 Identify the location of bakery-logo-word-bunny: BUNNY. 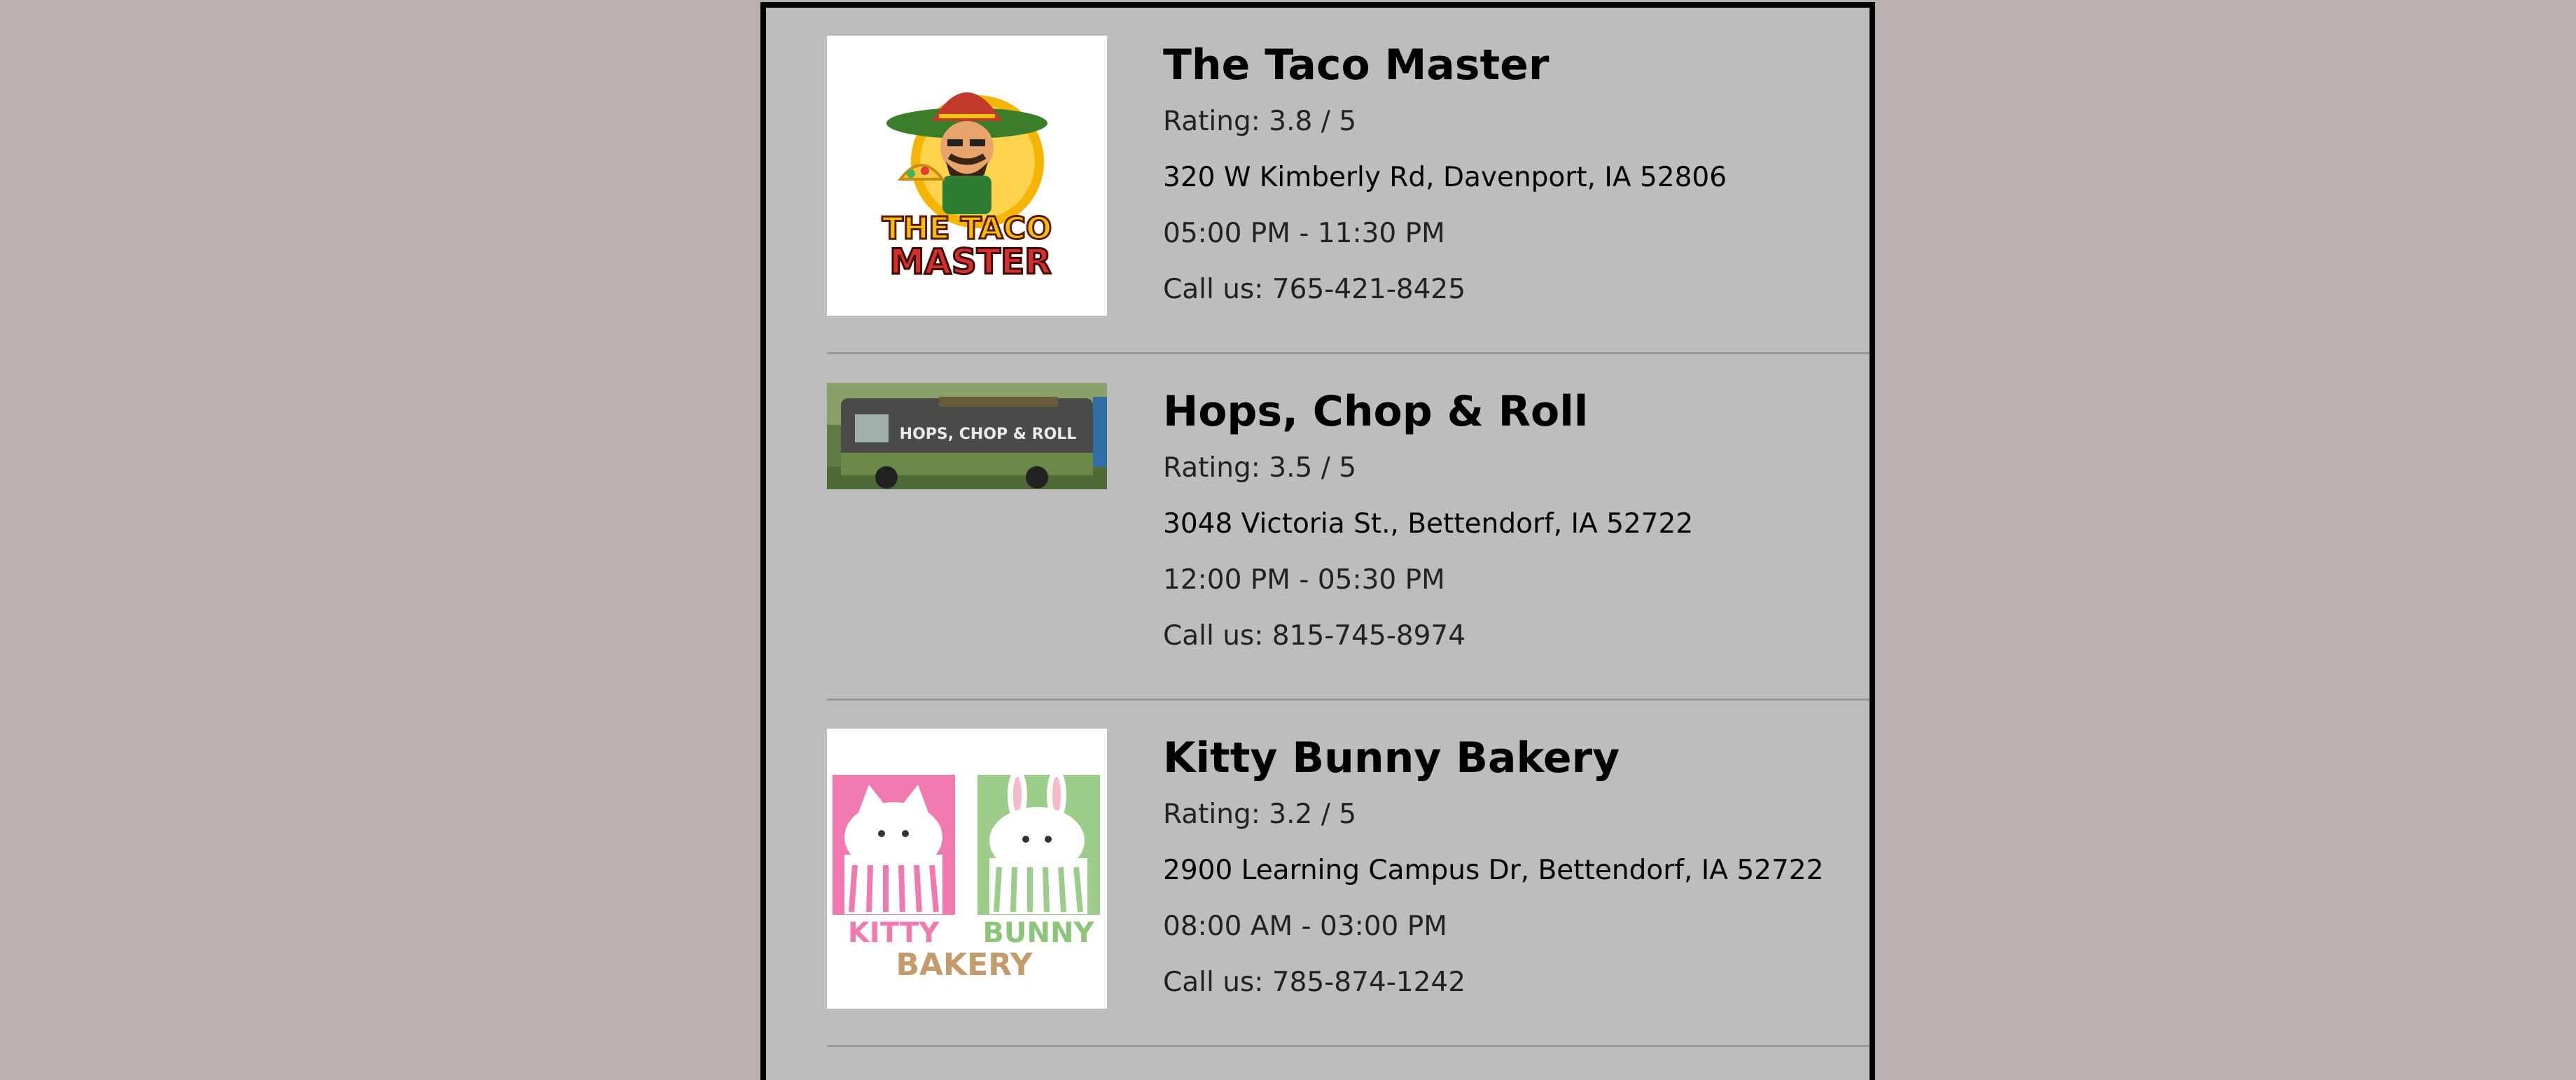
(1039, 933).